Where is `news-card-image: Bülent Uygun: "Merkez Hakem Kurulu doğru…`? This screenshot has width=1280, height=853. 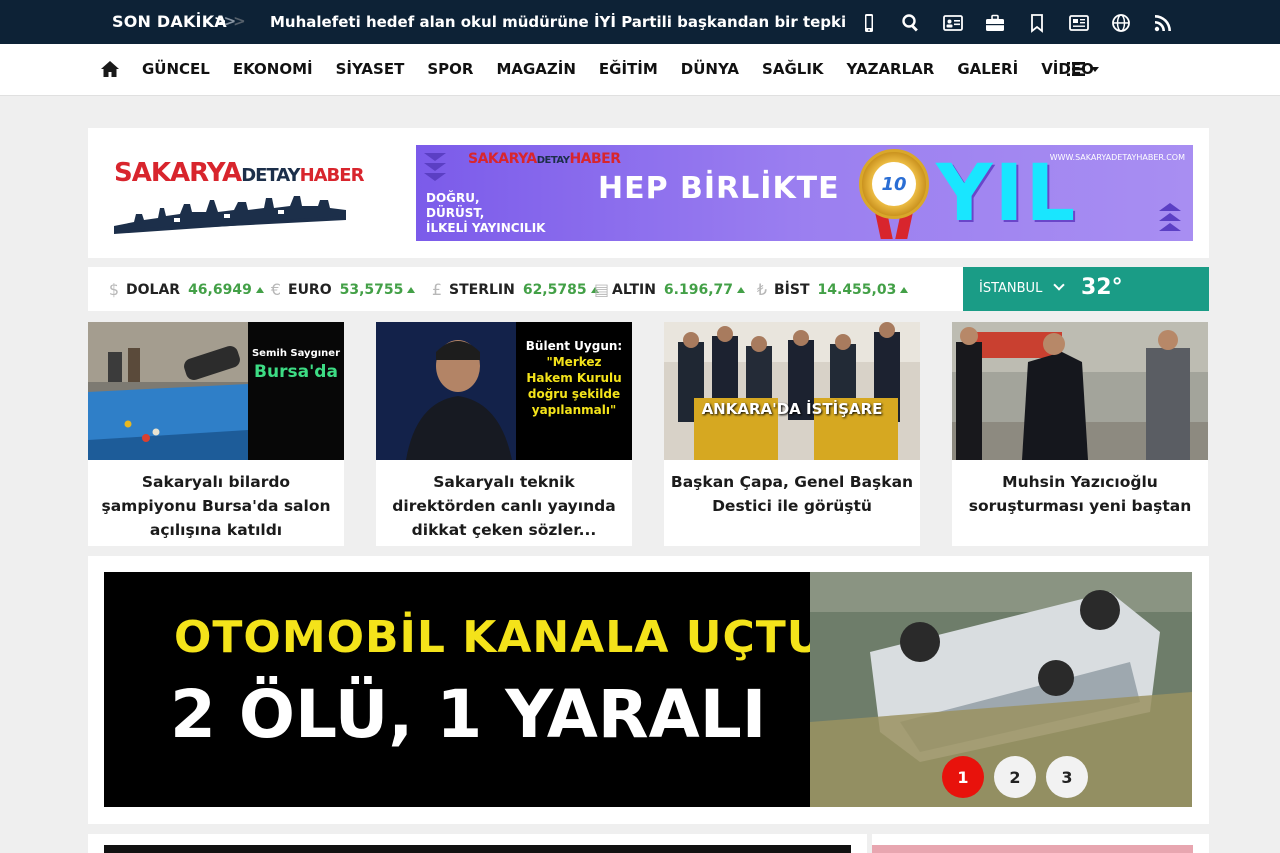 news-card-image: Bülent Uygun: "Merkez Hakem Kurulu doğru… is located at coordinates (504, 391).